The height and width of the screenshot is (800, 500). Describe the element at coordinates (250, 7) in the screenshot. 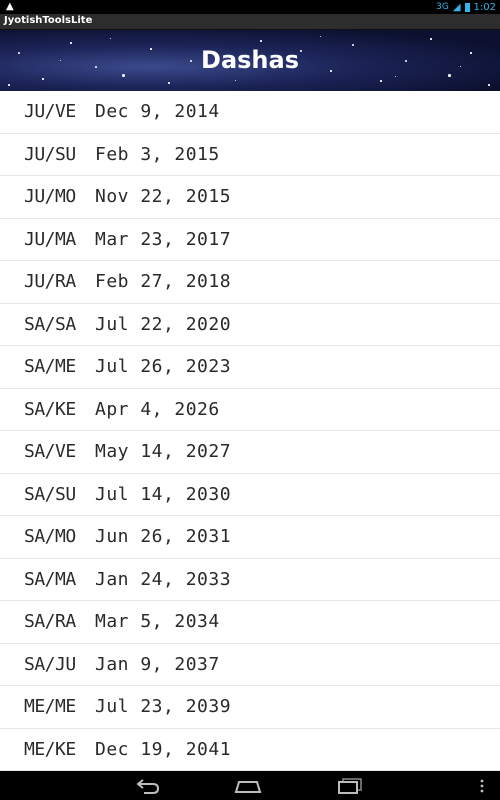

I see `status-bar: ▲ 3G ◢ 1:02` at that location.